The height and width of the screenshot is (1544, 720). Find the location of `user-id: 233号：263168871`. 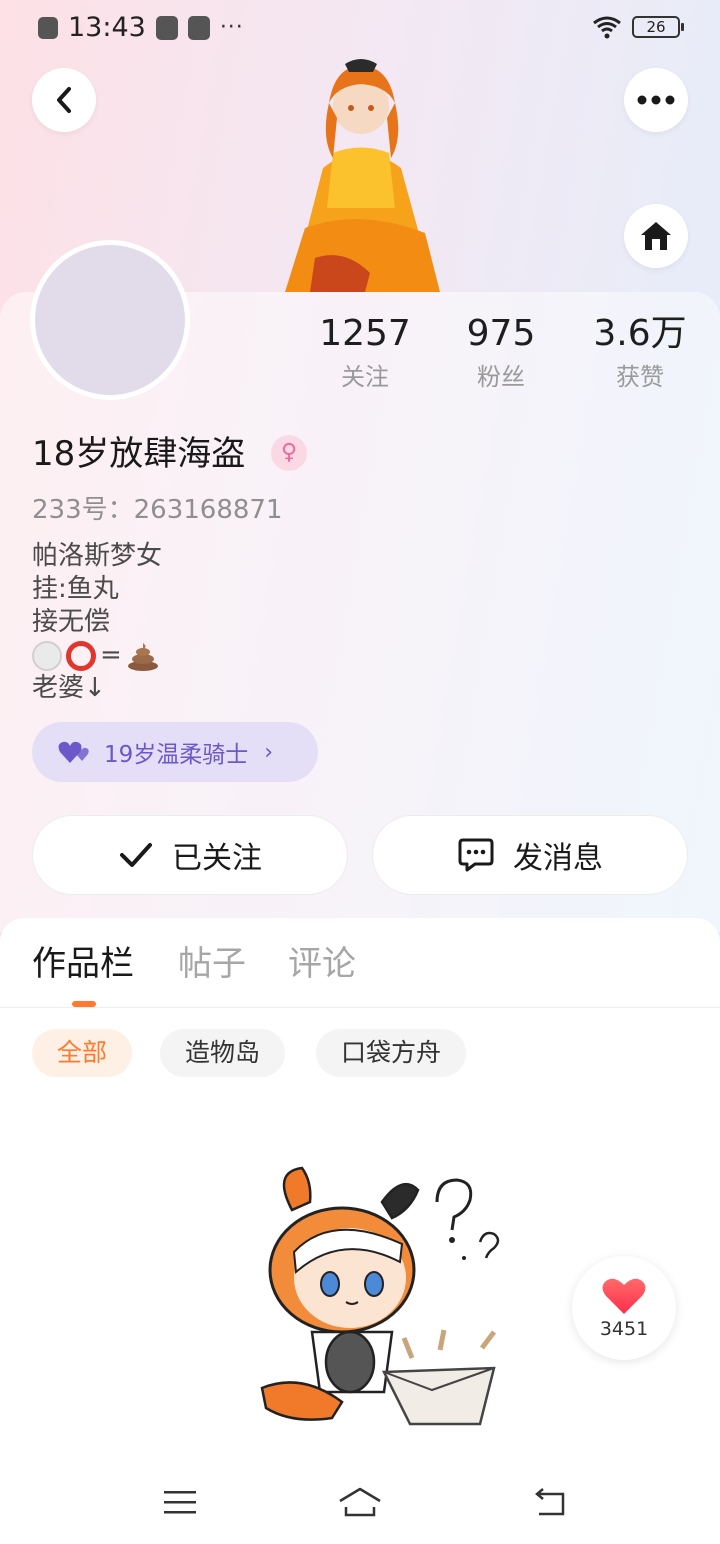

user-id: 233号：263168871 is located at coordinates (157, 510).